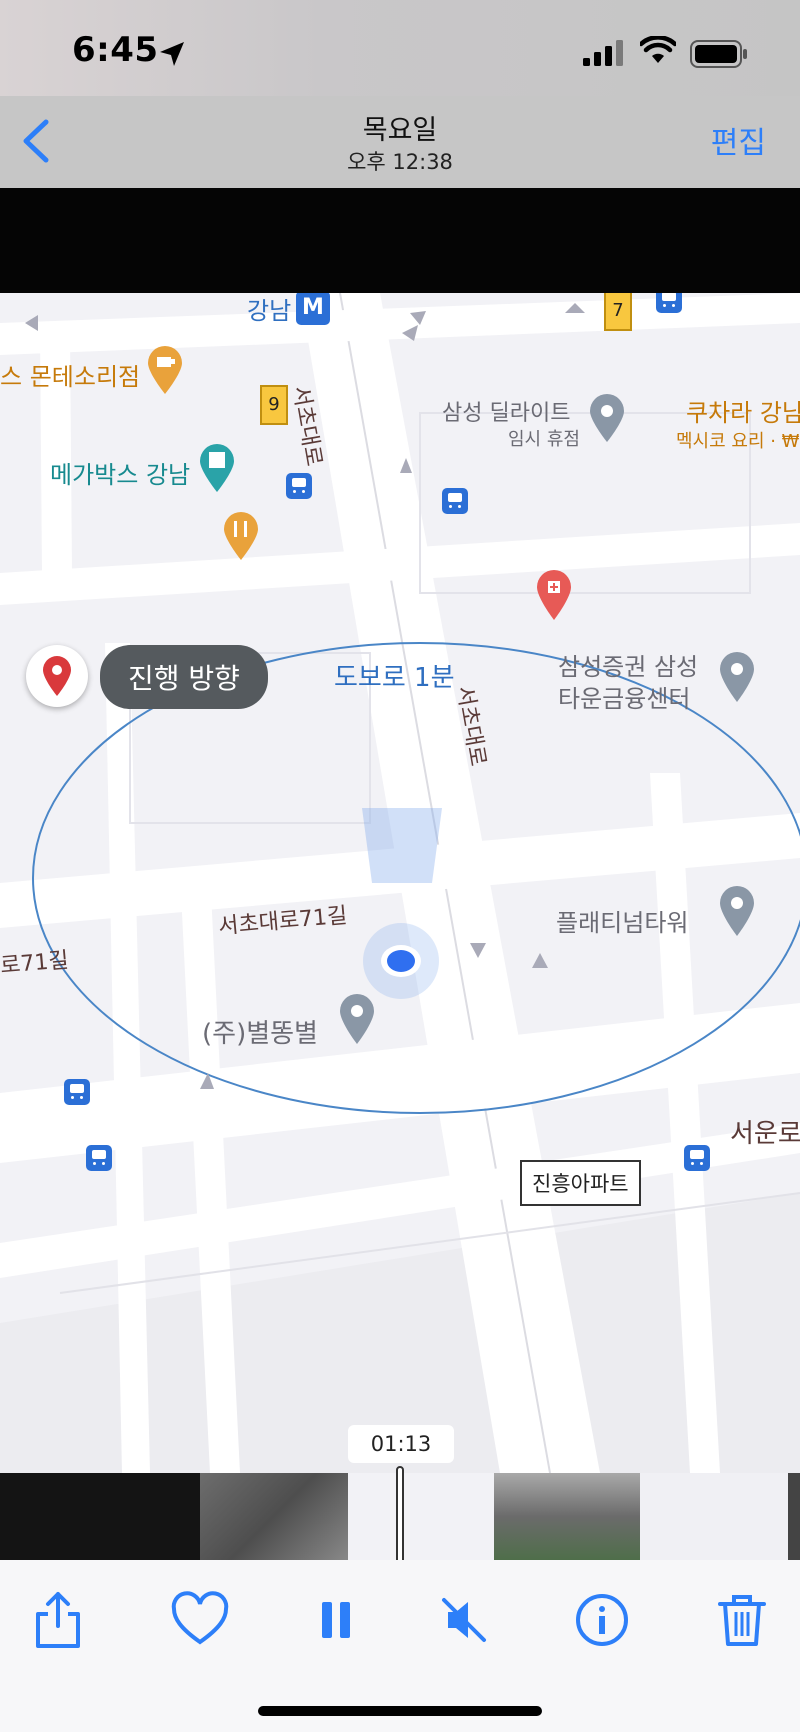 This screenshot has width=800, height=1732. I want to click on trash-icon, so click(742, 1620).